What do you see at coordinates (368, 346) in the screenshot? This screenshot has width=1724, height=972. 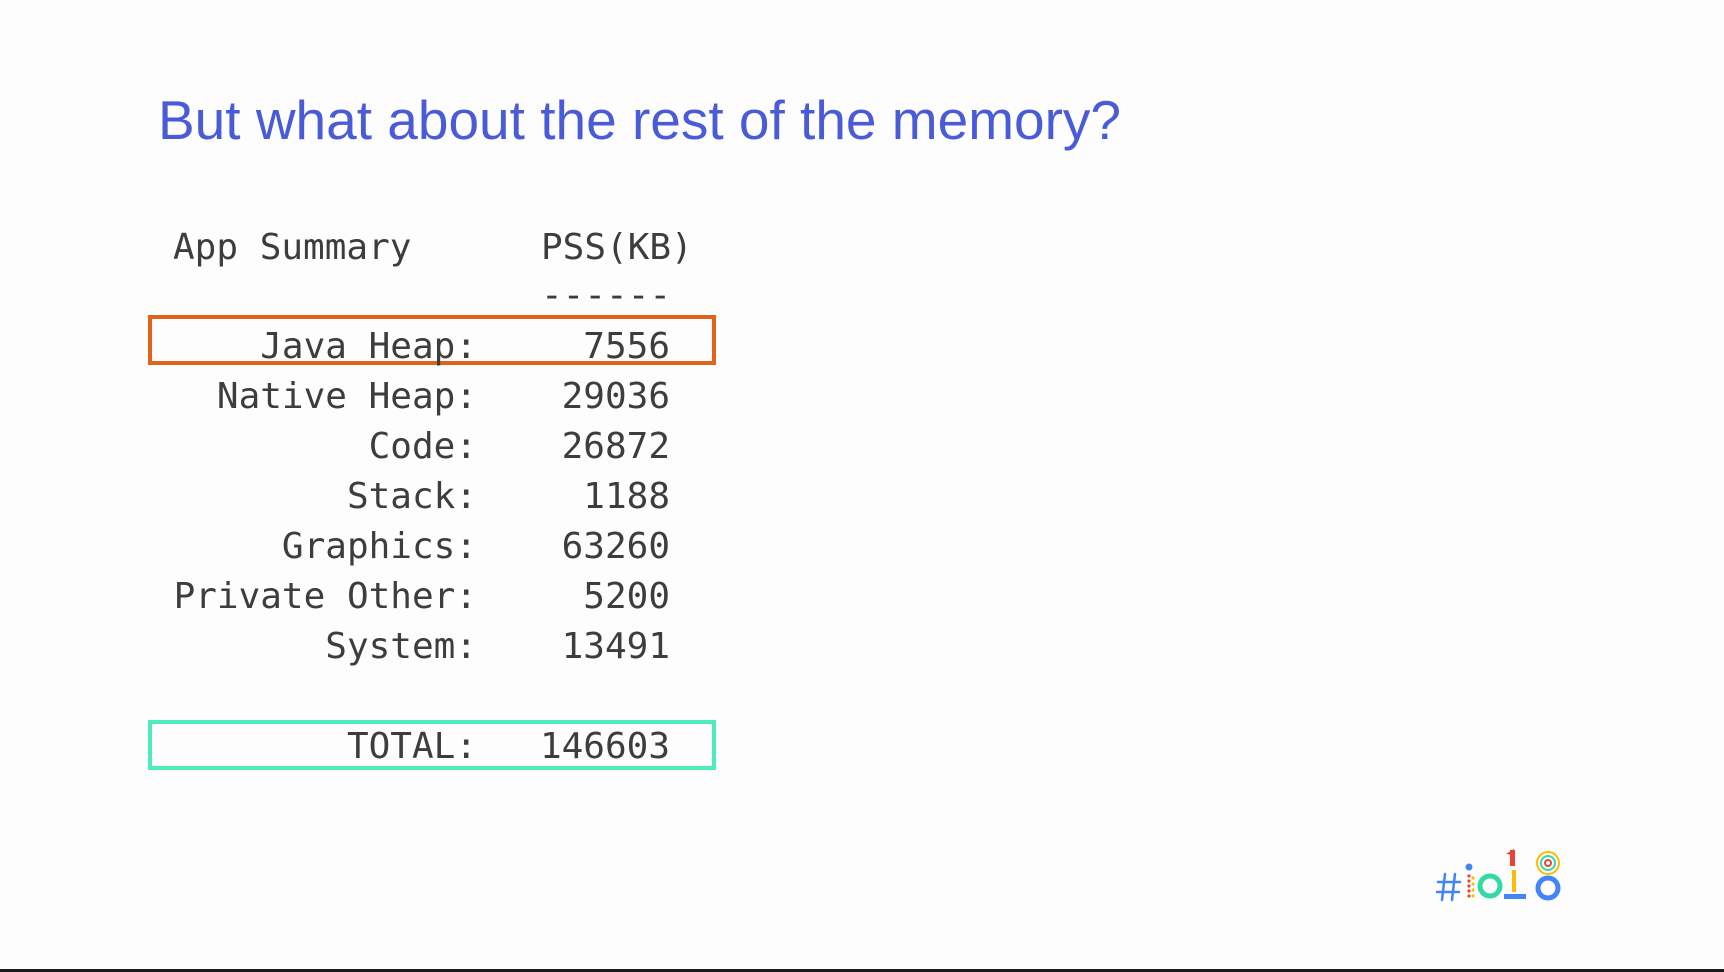 I see `row-label-java-heap: Java Heap:` at bounding box center [368, 346].